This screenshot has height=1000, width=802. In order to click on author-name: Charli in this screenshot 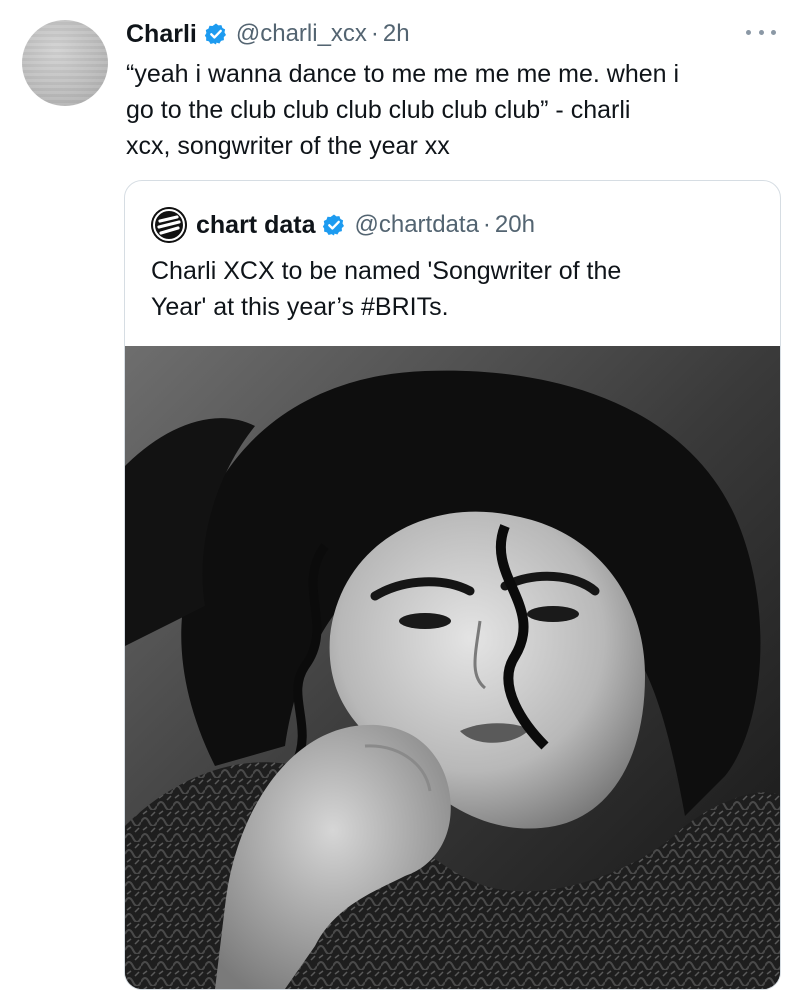, I will do `click(161, 34)`.